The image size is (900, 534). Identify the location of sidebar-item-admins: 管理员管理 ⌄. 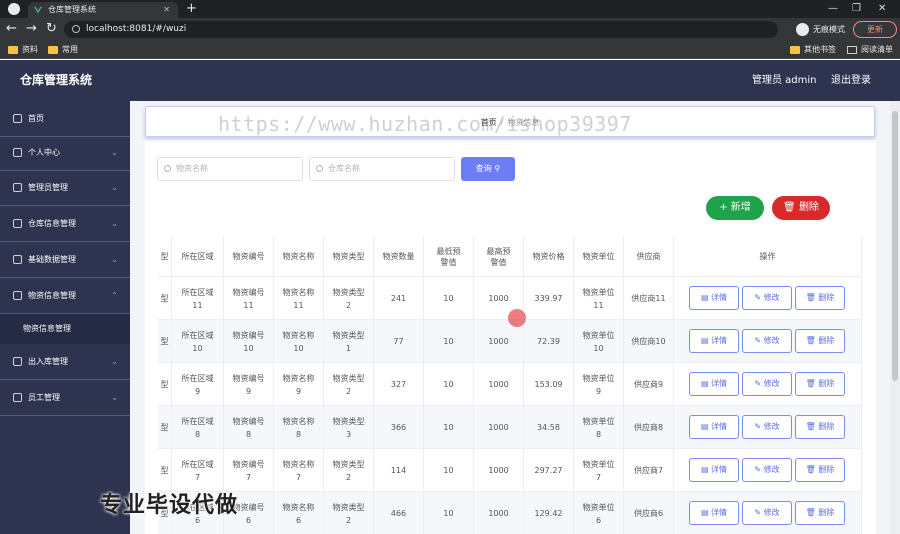
(65, 188).